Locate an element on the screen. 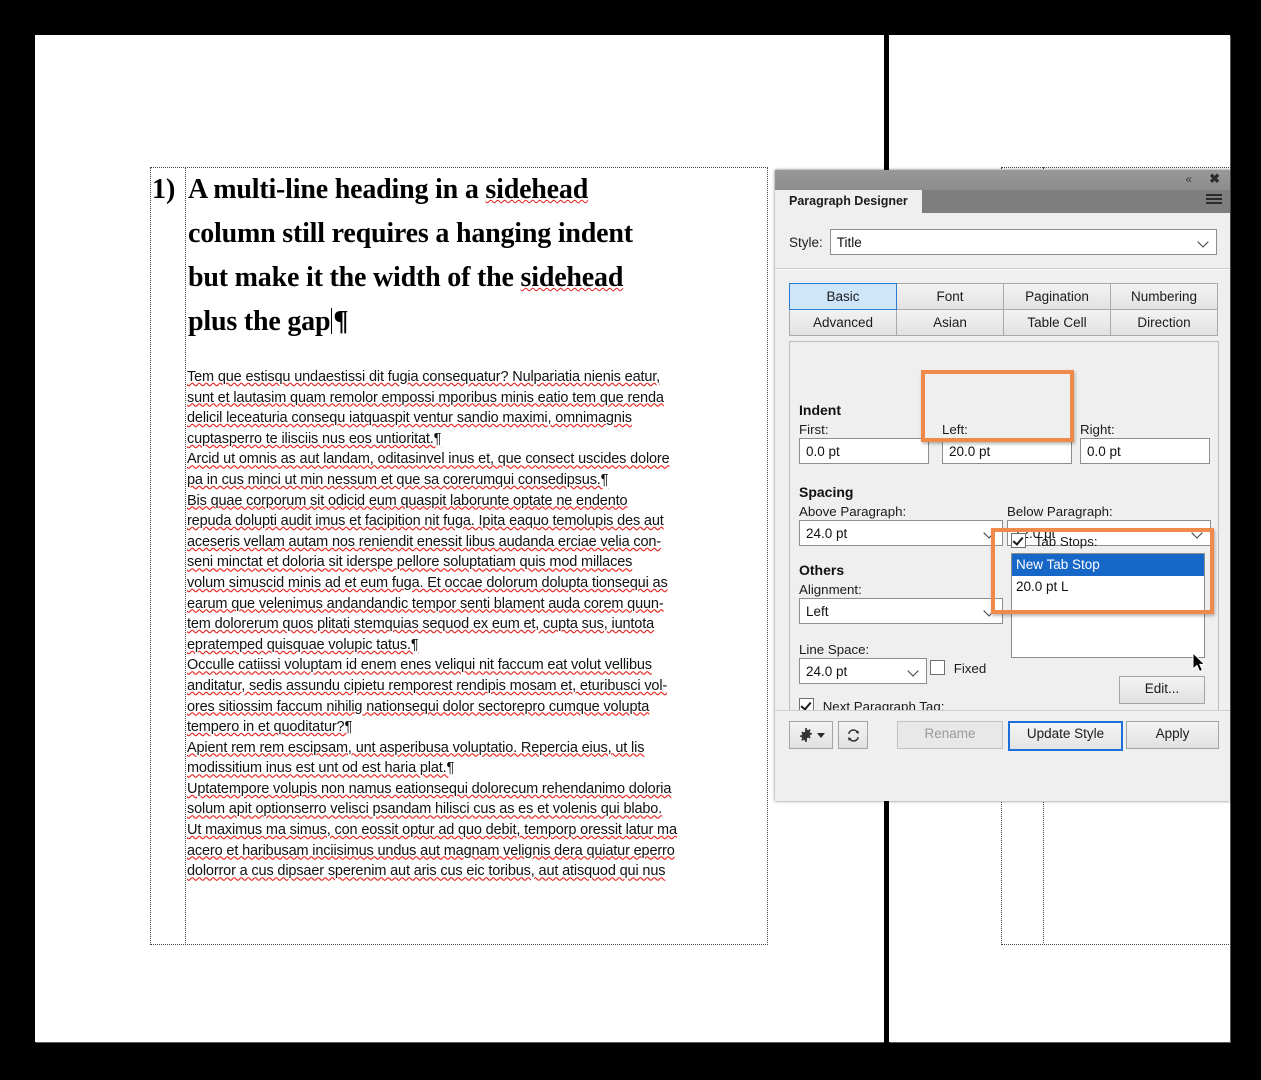 This screenshot has width=1261, height=1080. spacing-below-label: Below Paragraph: is located at coordinates (1060, 511).